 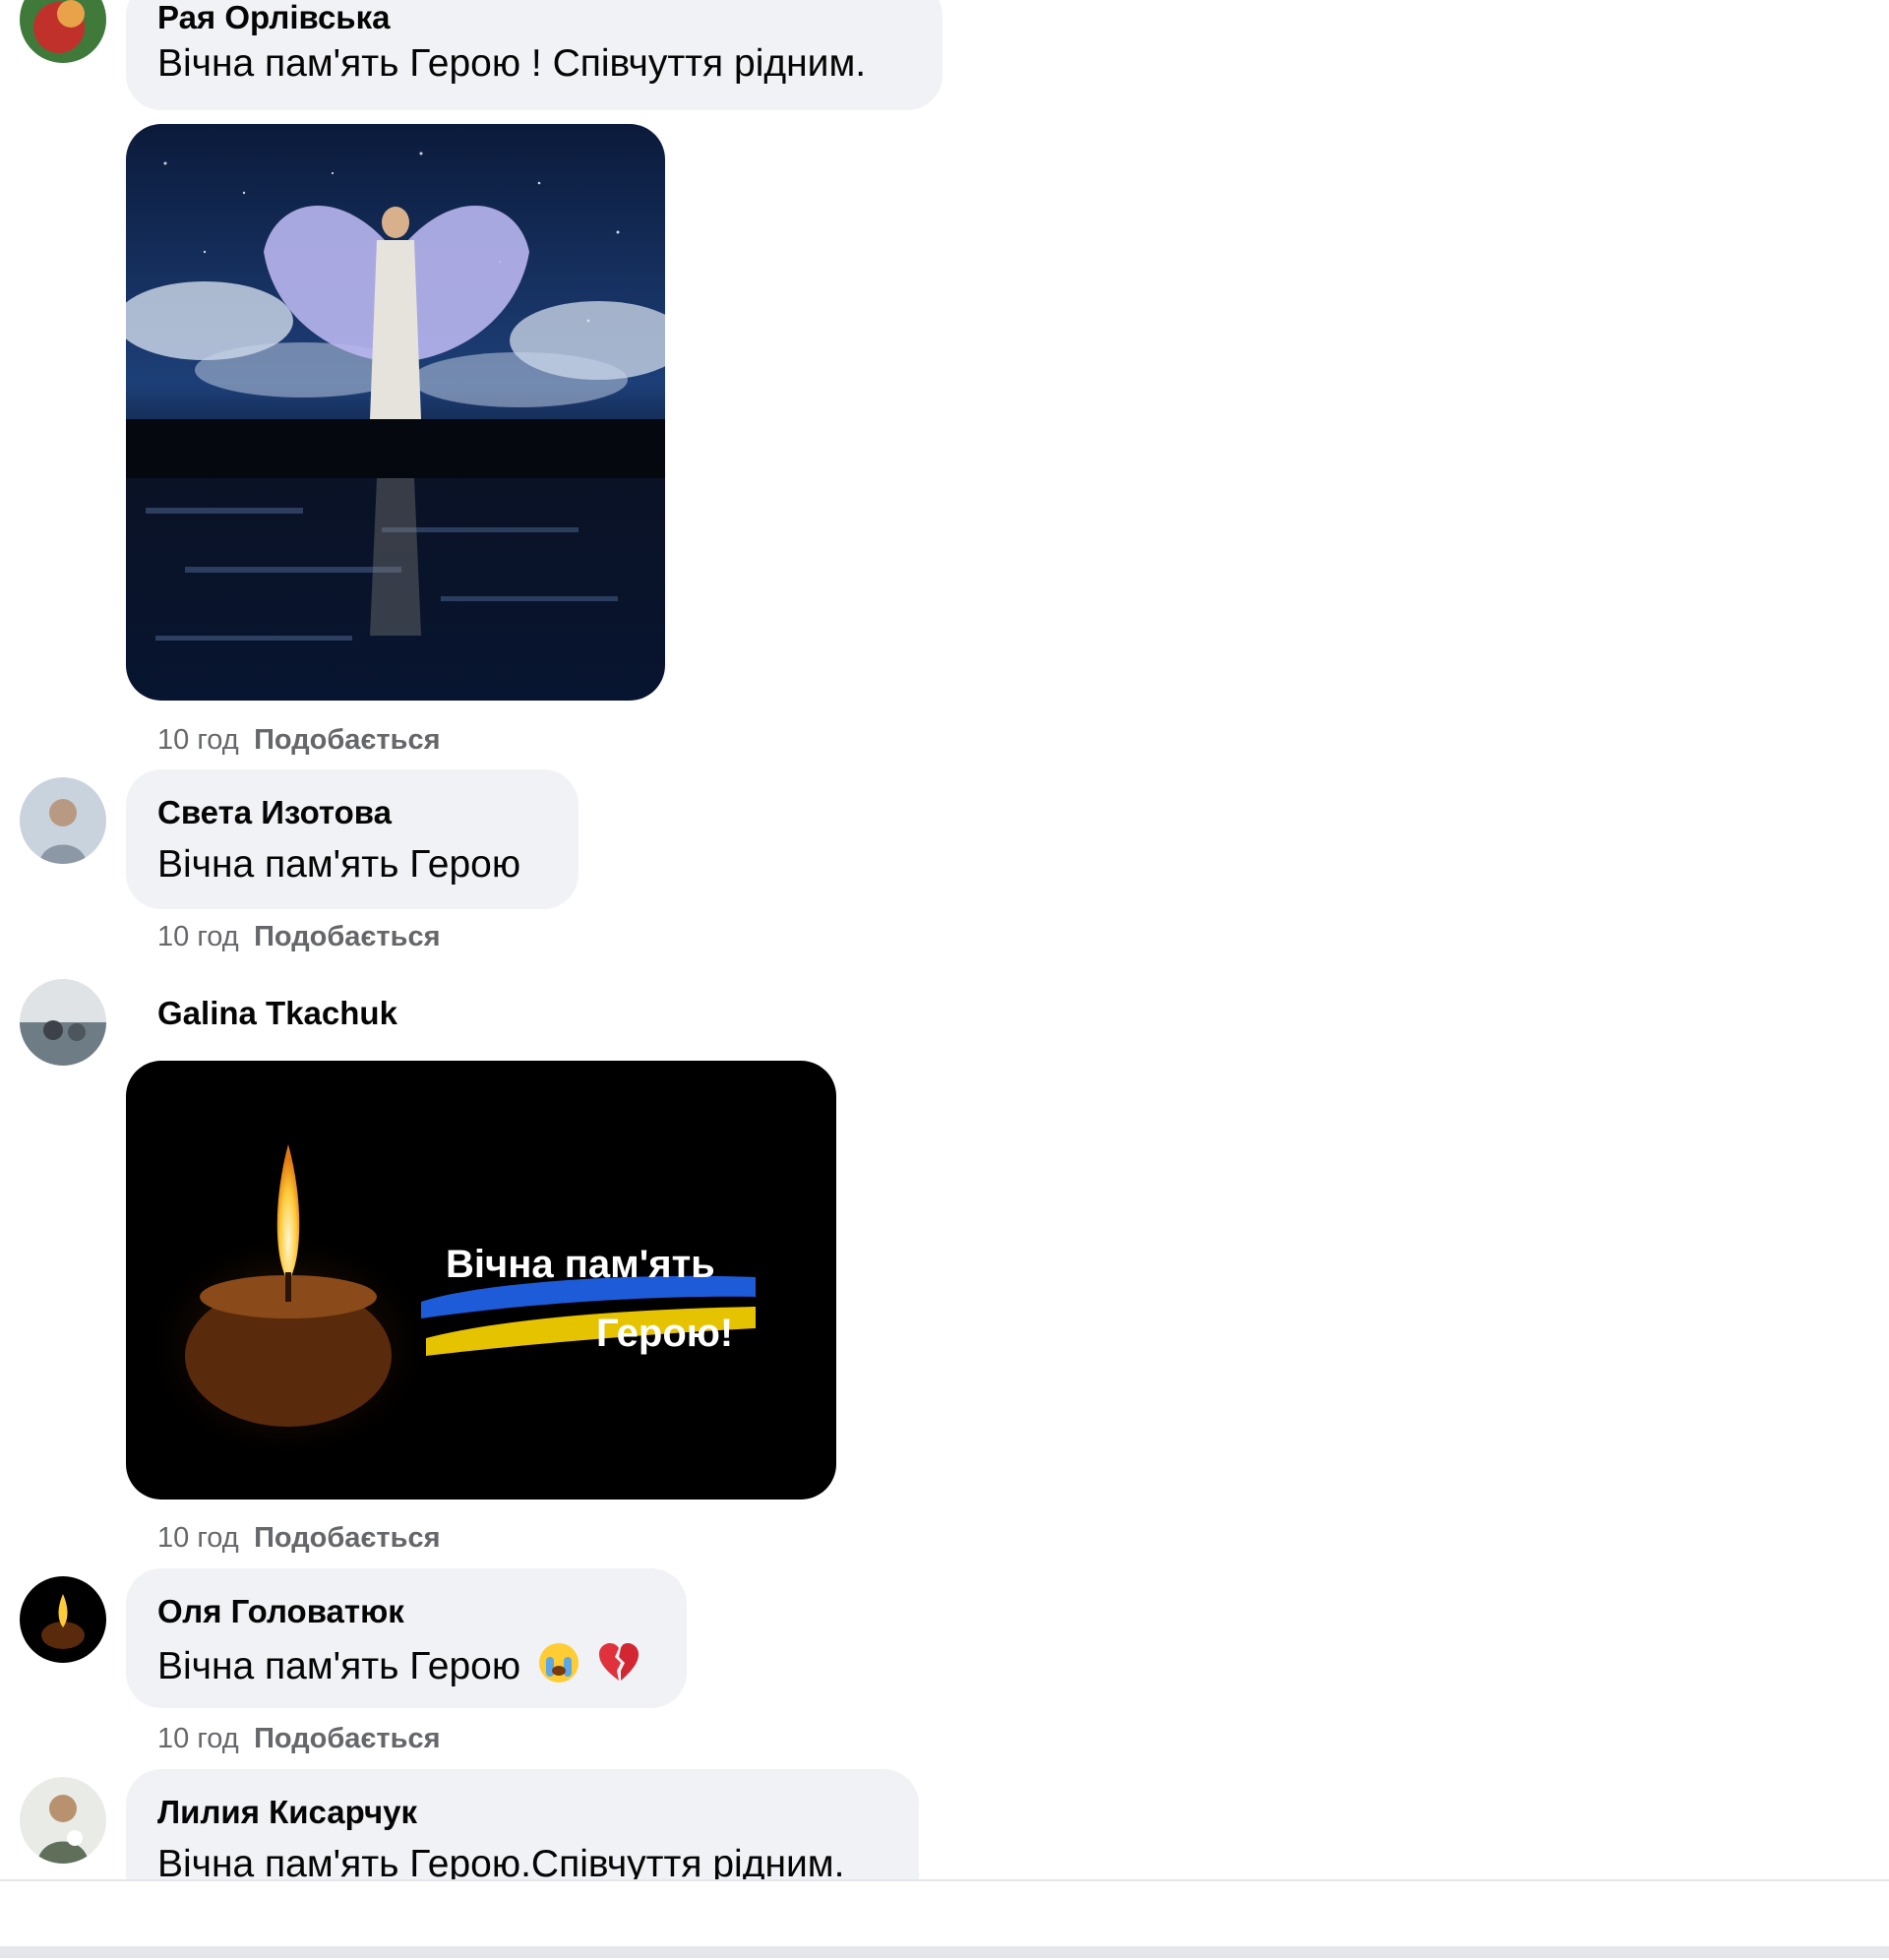 What do you see at coordinates (512, 63) in the screenshot?
I see `comment-text: Вічна пам'ять Герою ! Співчуття рідним.` at bounding box center [512, 63].